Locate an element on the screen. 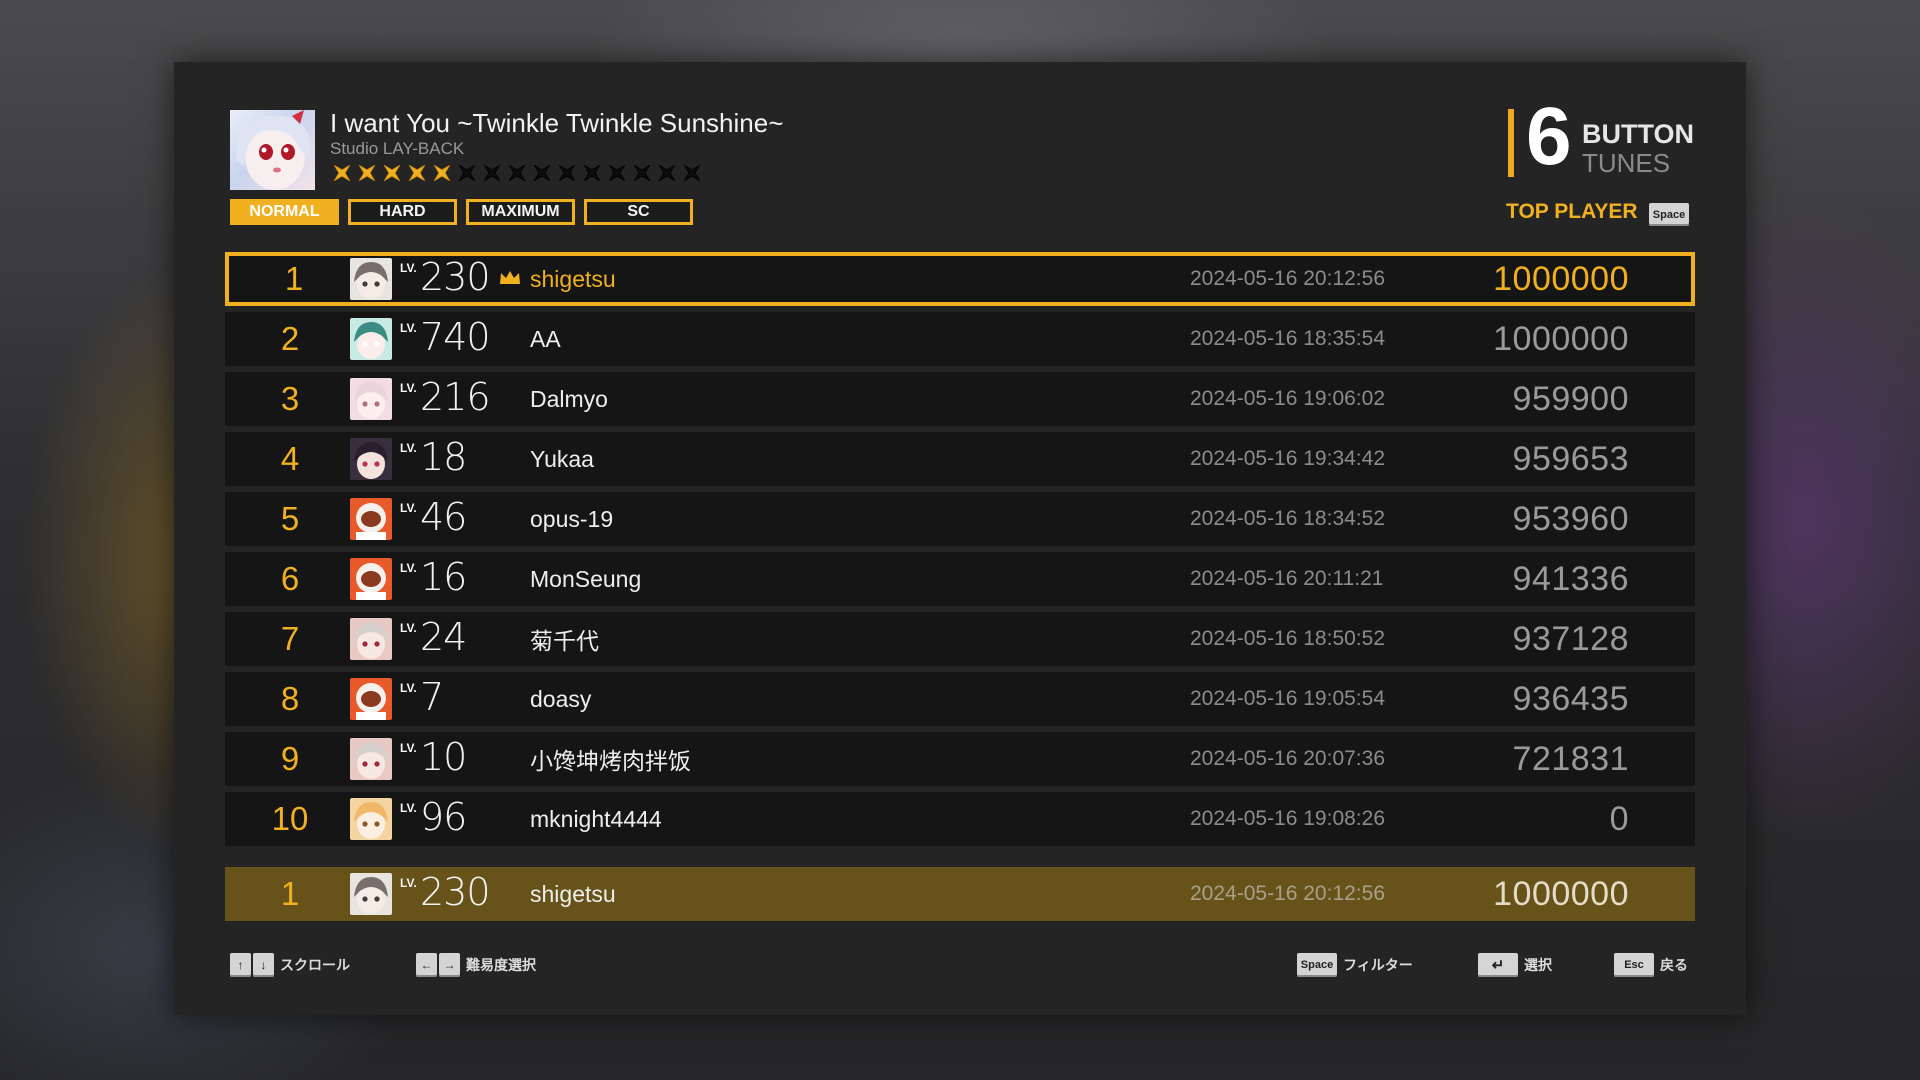  player-name: 小馋坤烤肉拌饭 is located at coordinates (610, 761).